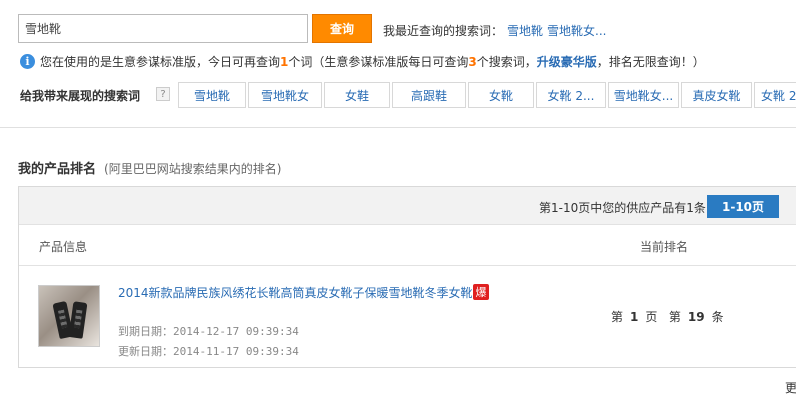 The height and width of the screenshot is (405, 796). Describe the element at coordinates (63, 247) in the screenshot. I see `column-product-info: 产品信息` at that location.